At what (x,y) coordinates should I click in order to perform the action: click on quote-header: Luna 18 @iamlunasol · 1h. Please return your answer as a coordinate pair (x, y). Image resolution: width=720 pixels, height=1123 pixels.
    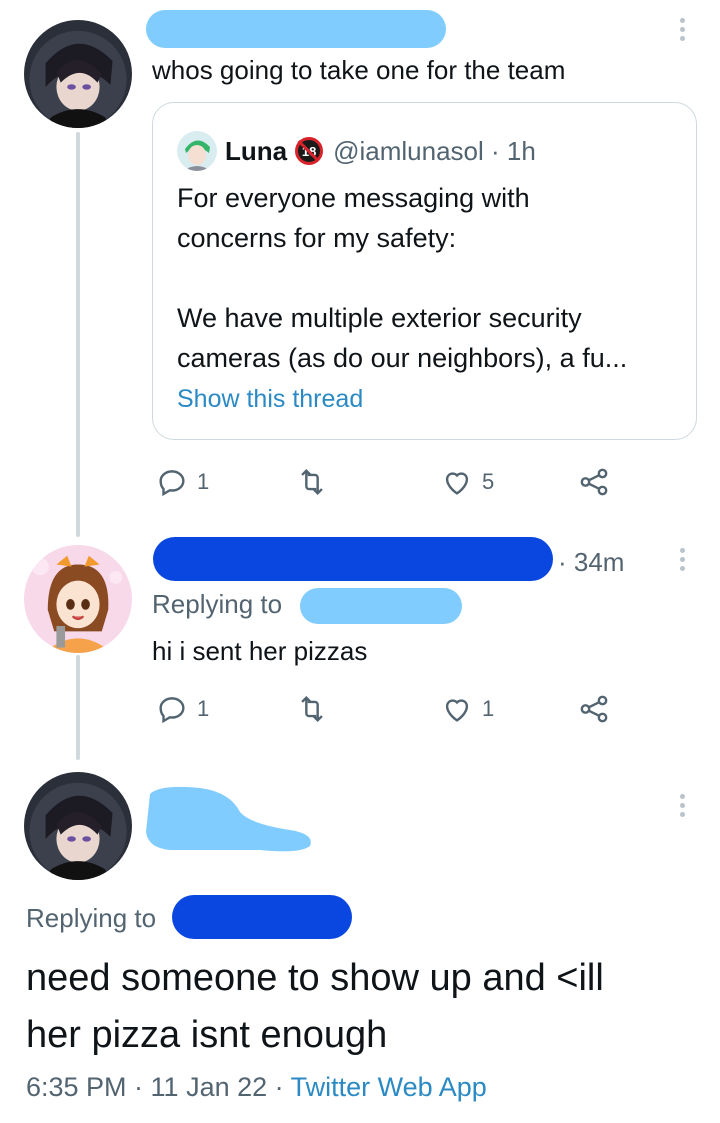
    Looking at the image, I should click on (356, 151).